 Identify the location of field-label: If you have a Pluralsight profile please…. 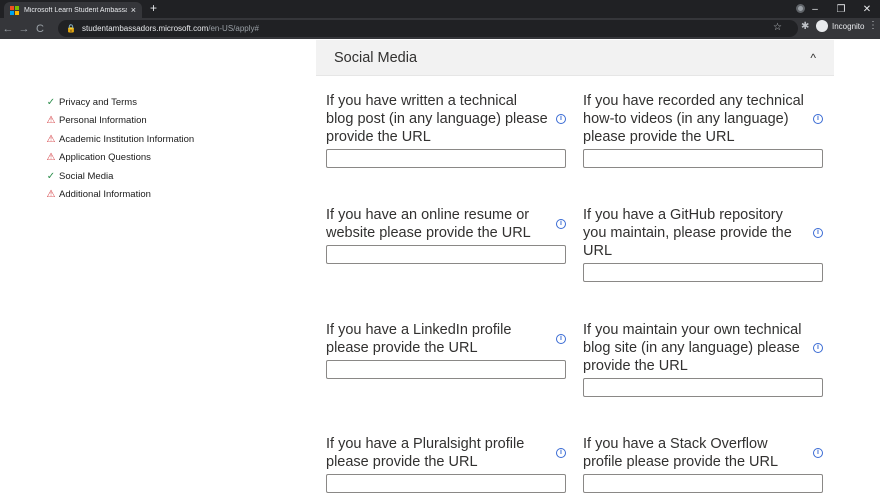
(425, 453).